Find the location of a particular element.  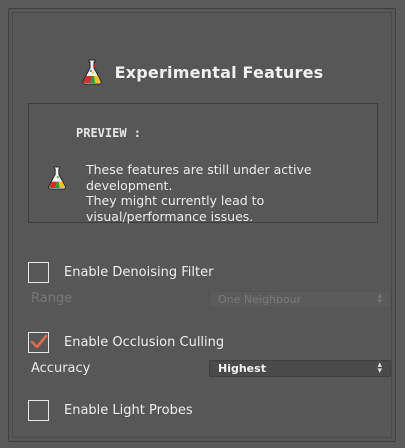

denoising-filter-checkbox is located at coordinates (38, 272).